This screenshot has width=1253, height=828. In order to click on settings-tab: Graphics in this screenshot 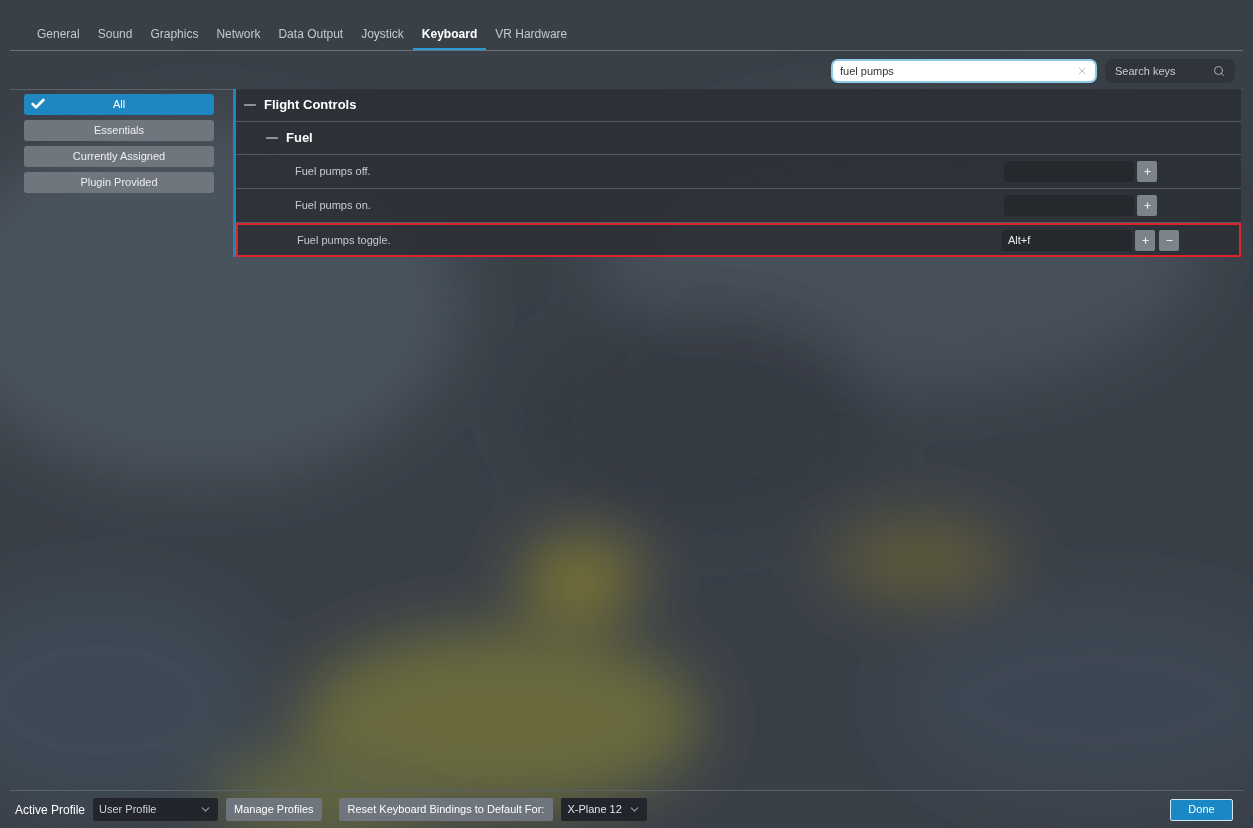, I will do `click(174, 37)`.